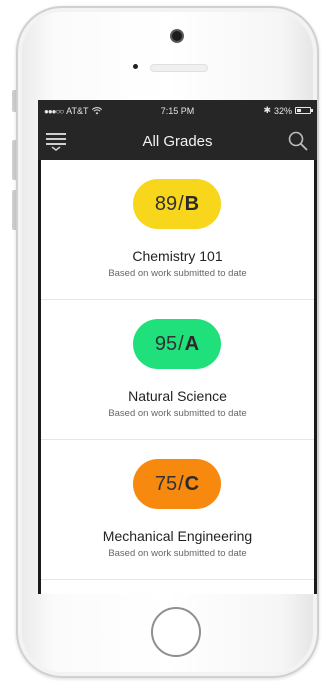 This screenshot has height=687, width=326. I want to click on grade-letter: A, so click(192, 343).